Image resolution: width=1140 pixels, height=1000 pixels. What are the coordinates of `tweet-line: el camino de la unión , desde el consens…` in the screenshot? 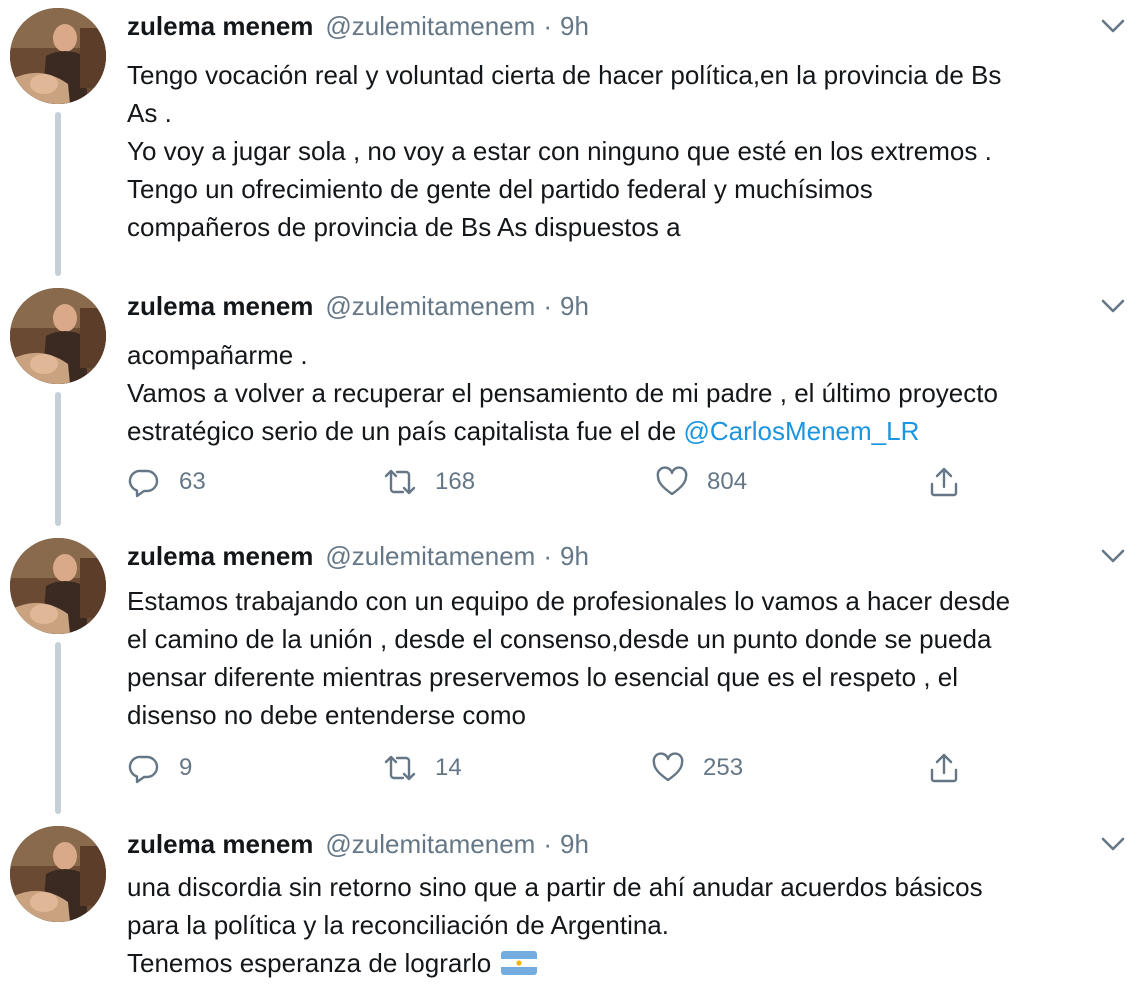 It's located at (559, 639).